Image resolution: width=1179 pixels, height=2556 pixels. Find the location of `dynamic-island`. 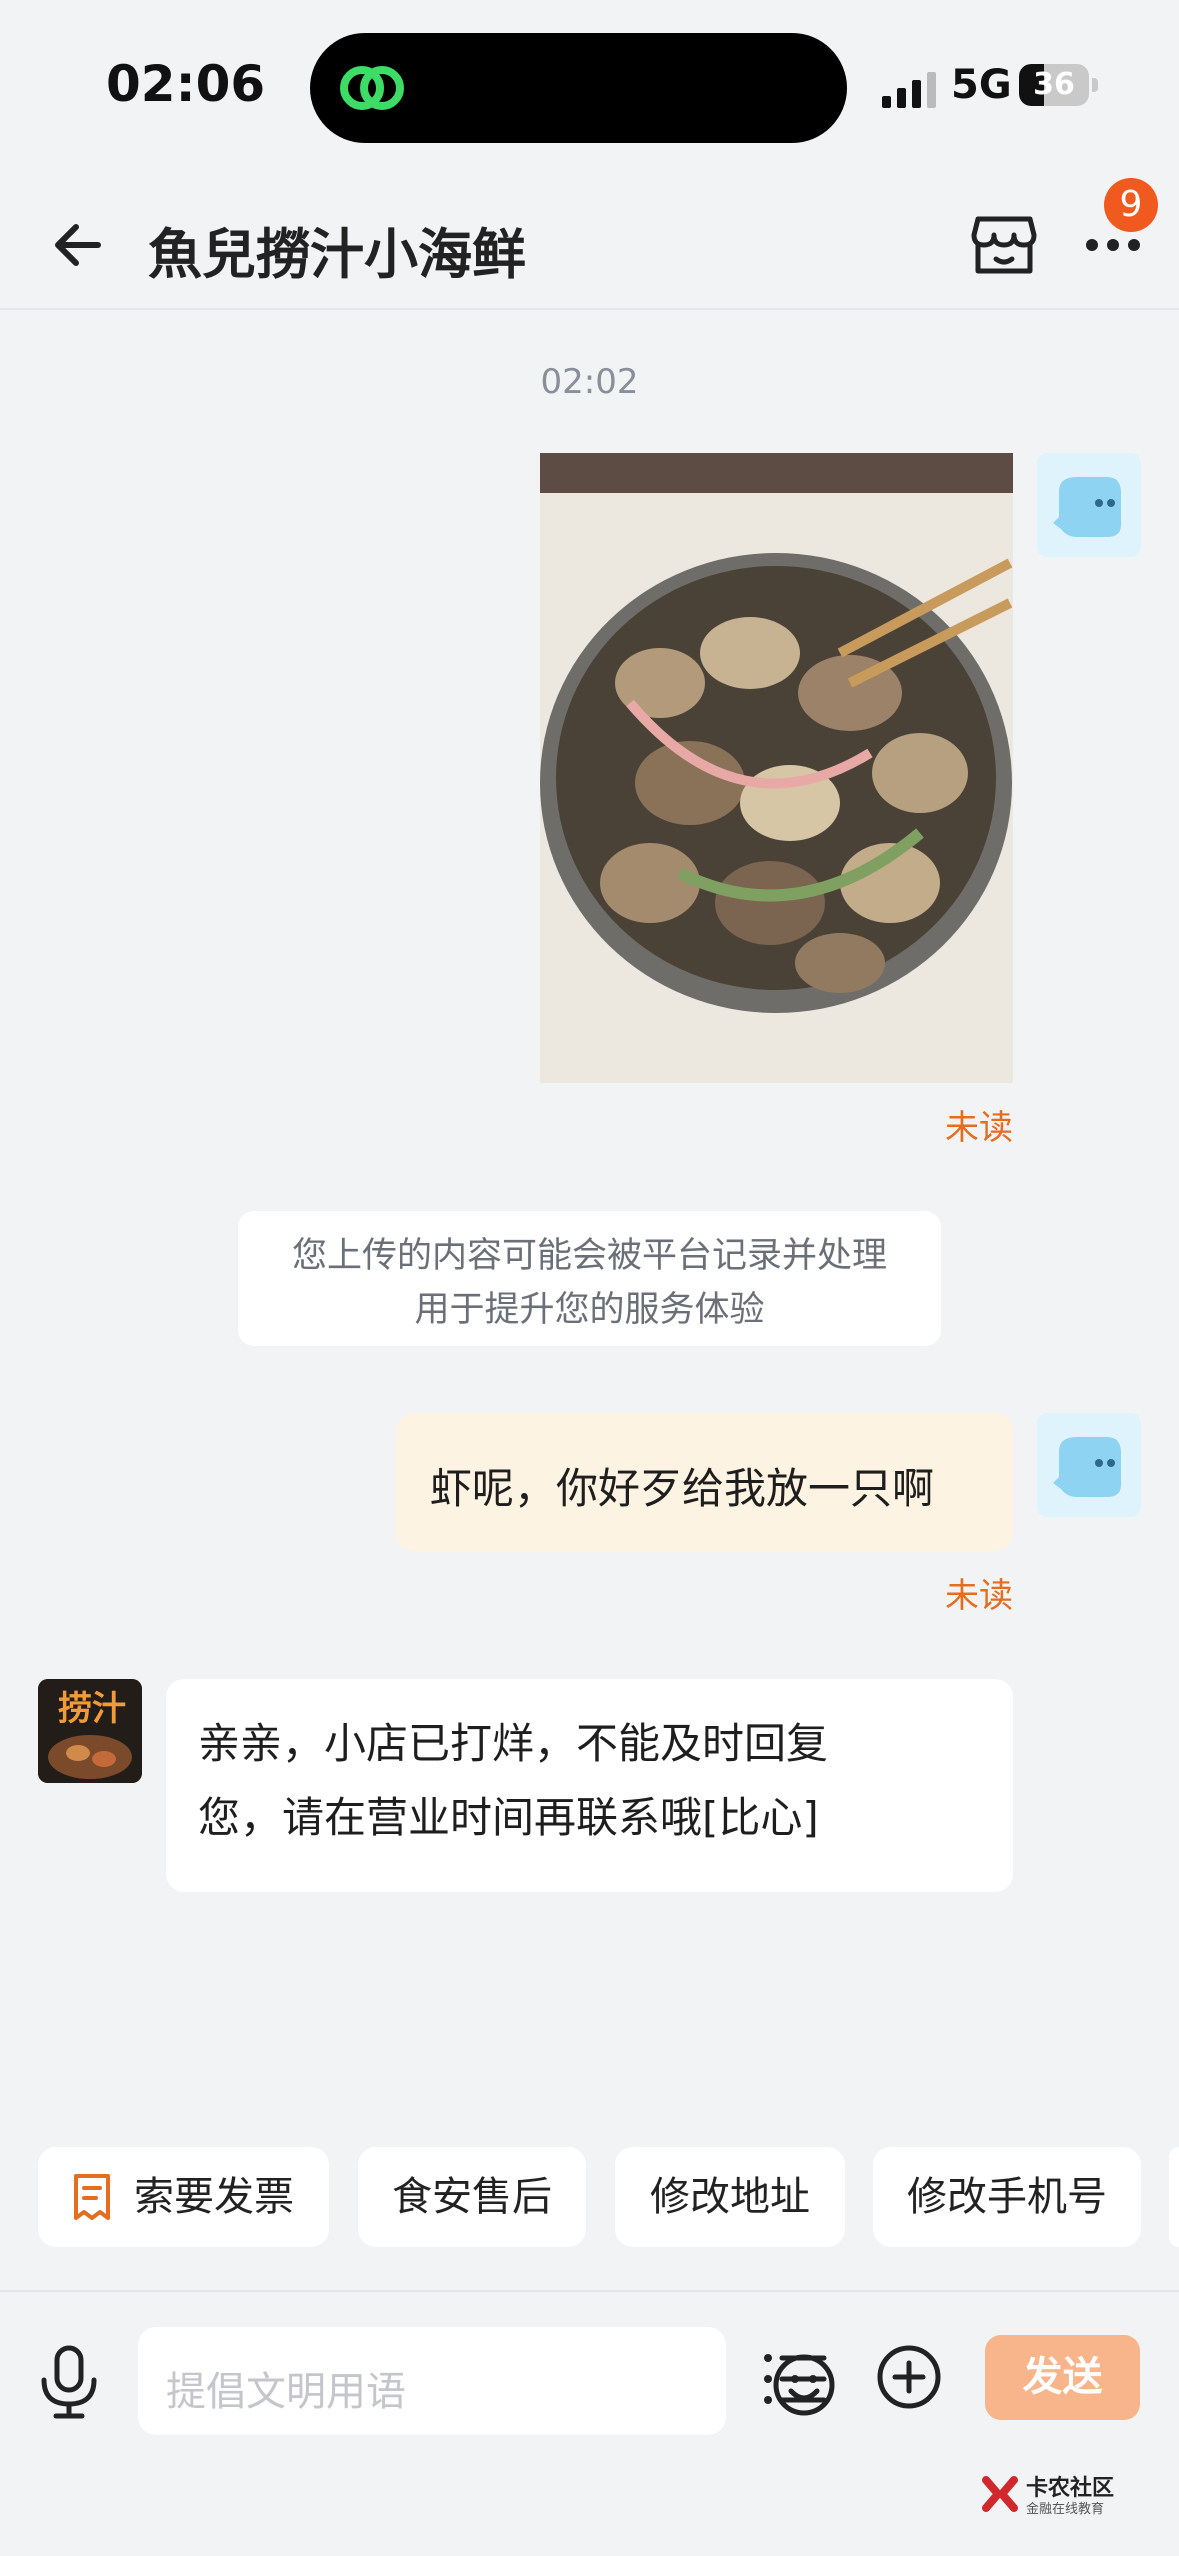

dynamic-island is located at coordinates (578, 88).